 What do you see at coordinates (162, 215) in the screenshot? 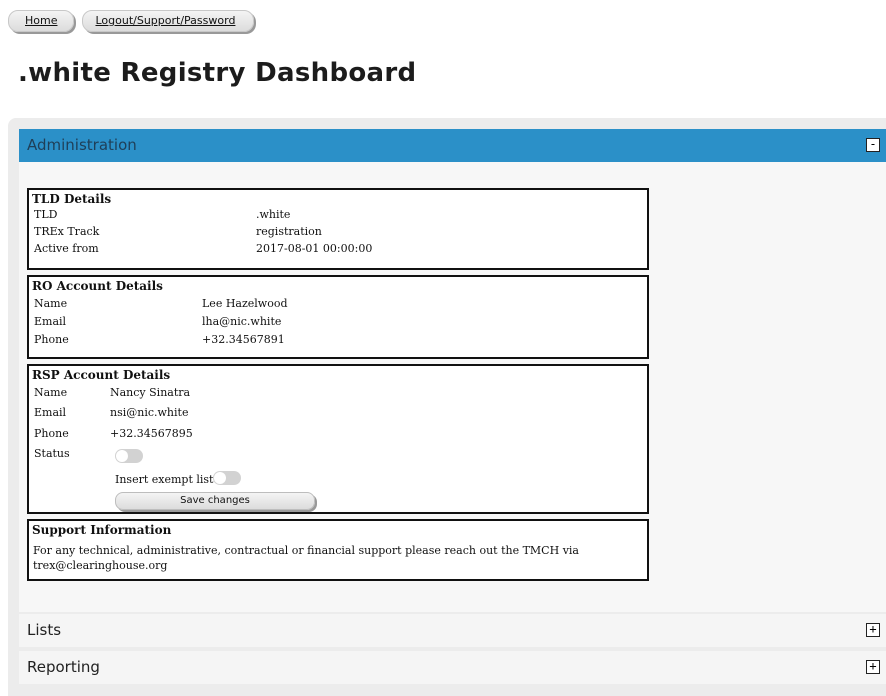
I see `tld-row: TLD .white` at bounding box center [162, 215].